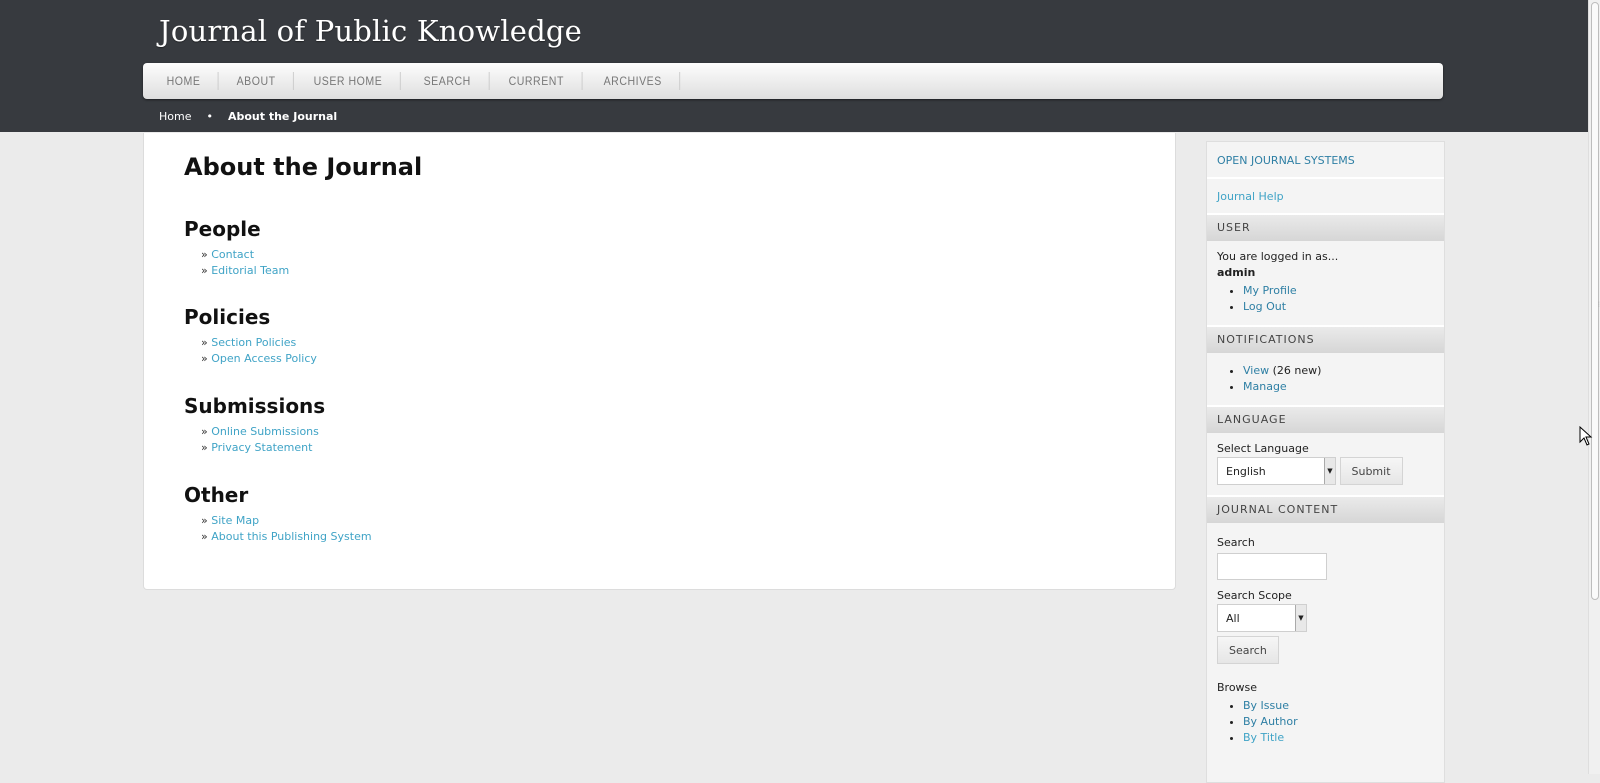  What do you see at coordinates (255, 406) in the screenshot?
I see `section-title: Submissions` at bounding box center [255, 406].